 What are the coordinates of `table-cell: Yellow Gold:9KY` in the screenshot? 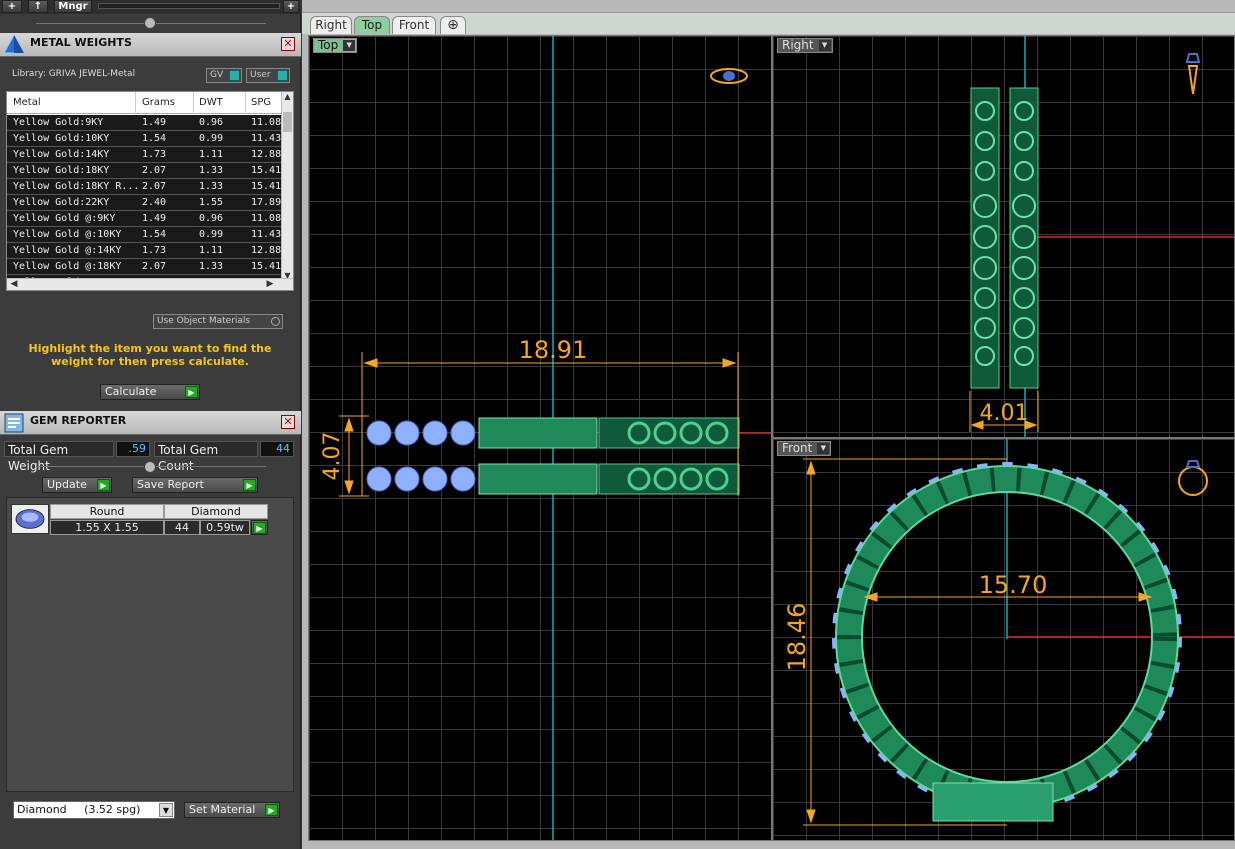 It's located at (58, 122).